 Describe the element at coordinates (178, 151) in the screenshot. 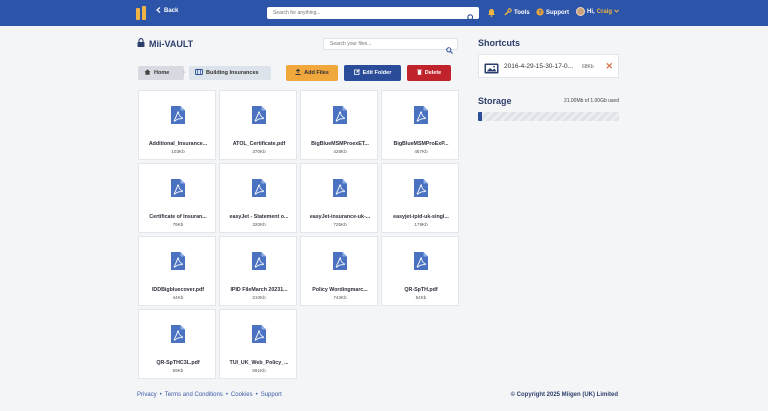

I see `file-size: 103Kb` at that location.